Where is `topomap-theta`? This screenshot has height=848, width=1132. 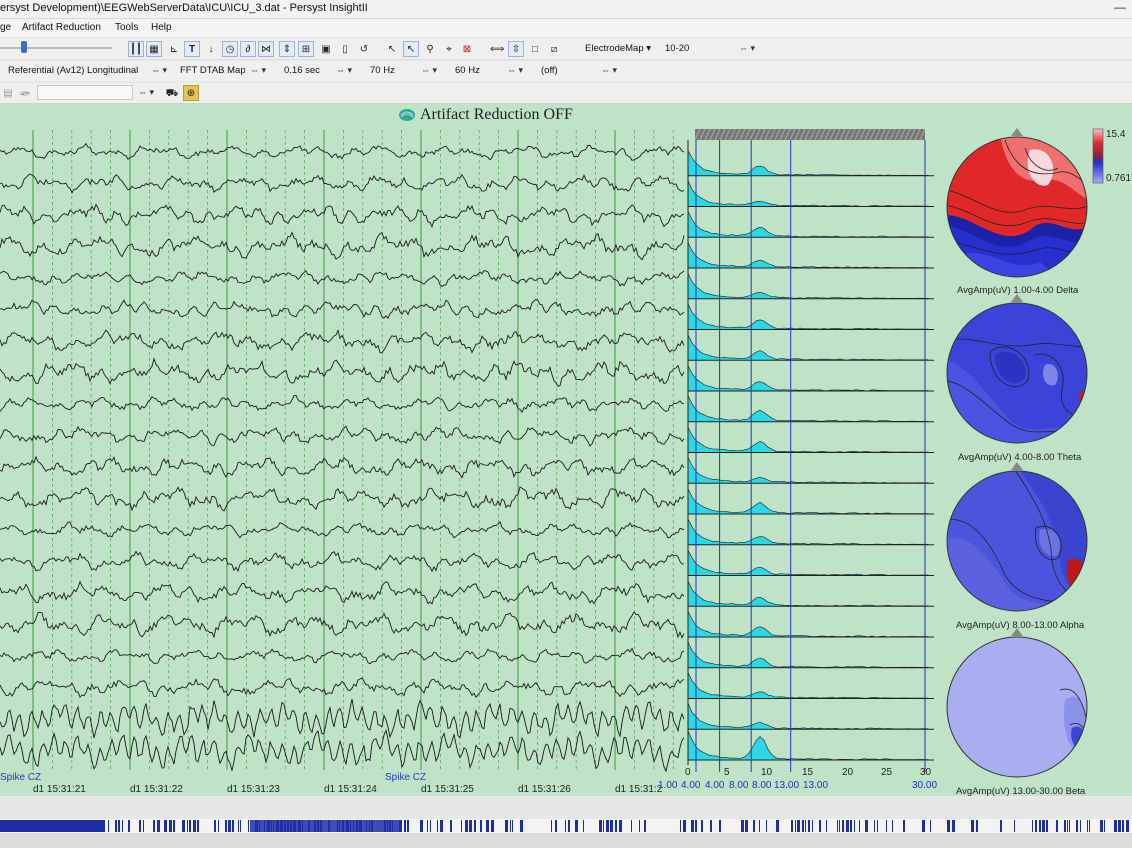 topomap-theta is located at coordinates (1017, 369).